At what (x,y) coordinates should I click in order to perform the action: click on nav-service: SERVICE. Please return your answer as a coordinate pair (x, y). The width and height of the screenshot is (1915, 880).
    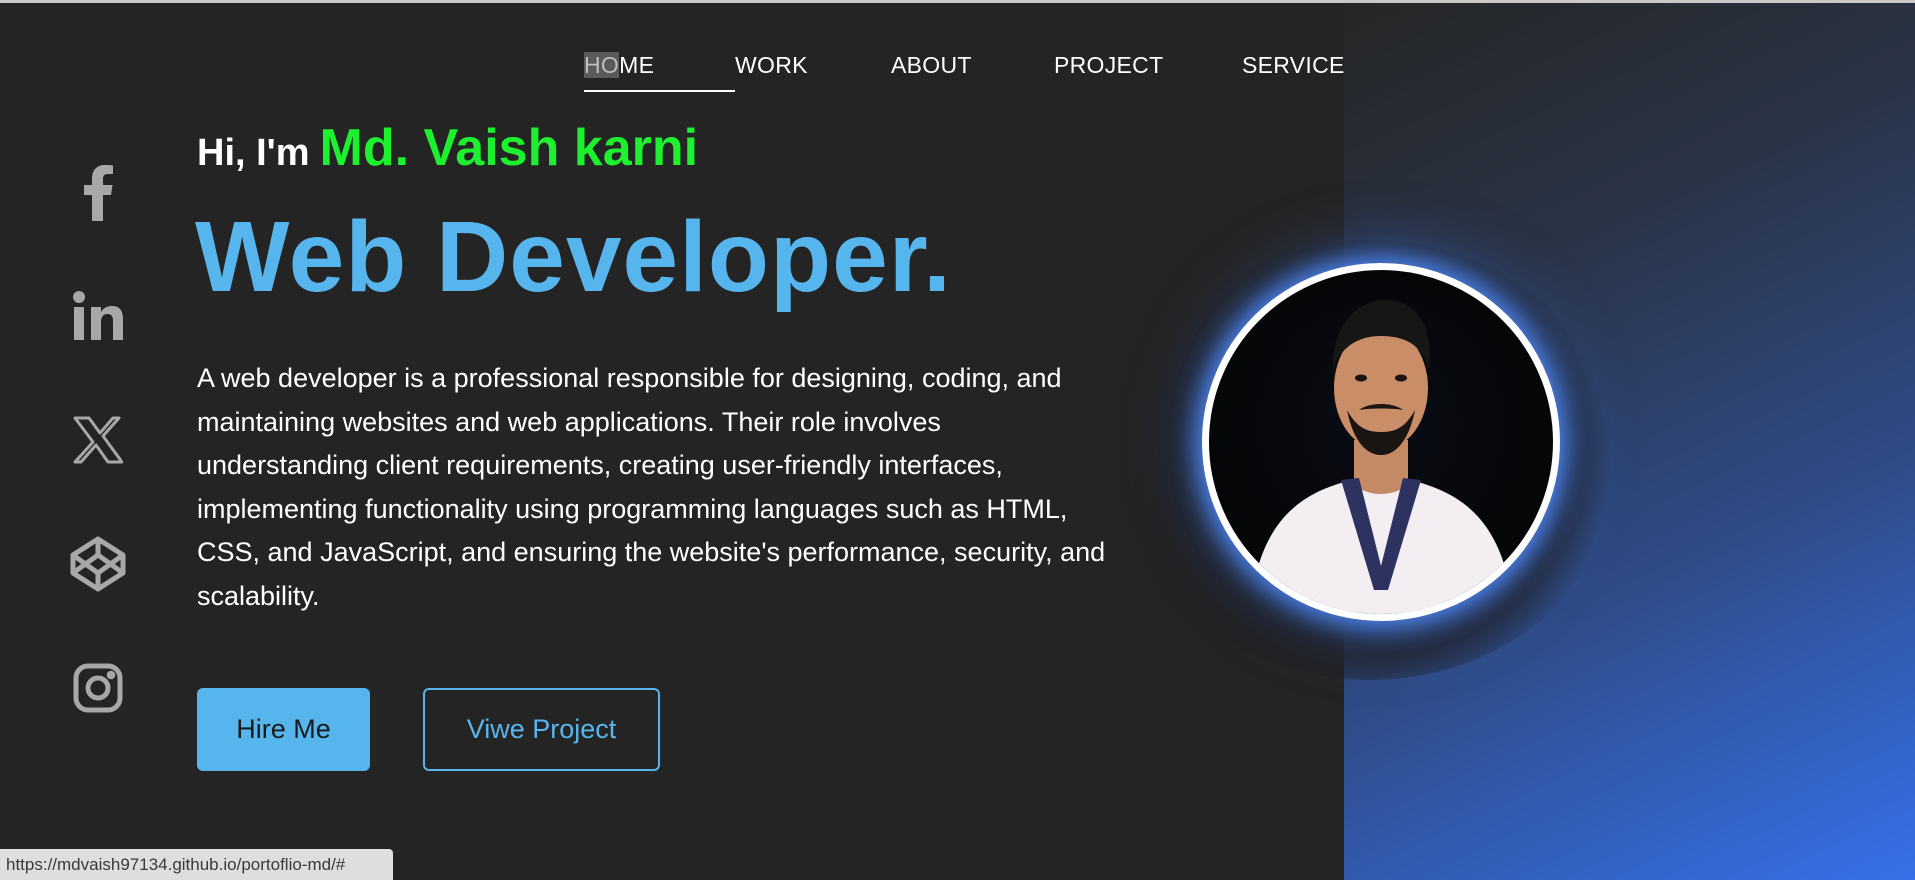
    Looking at the image, I should click on (1293, 72).